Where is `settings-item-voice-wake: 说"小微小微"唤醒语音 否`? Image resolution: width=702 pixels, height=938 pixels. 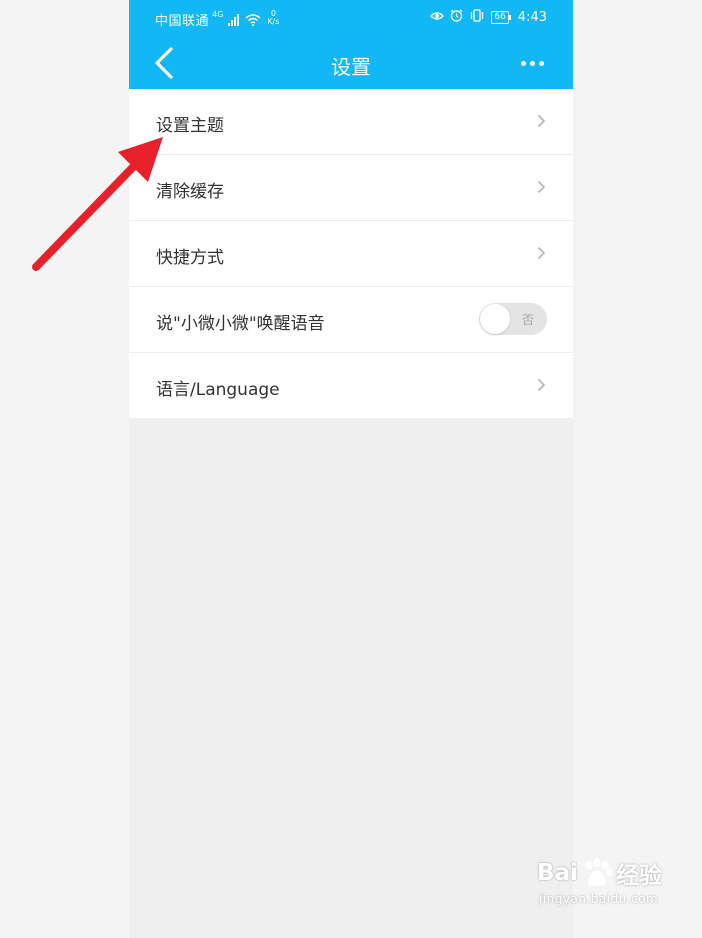 settings-item-voice-wake: 说"小微小微"唤醒语音 否 is located at coordinates (351, 320).